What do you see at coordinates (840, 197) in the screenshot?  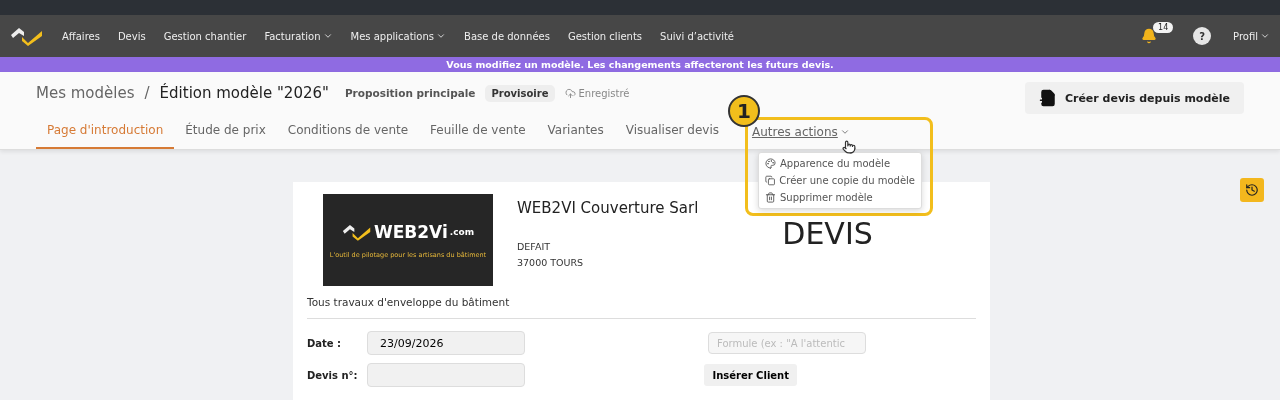 I see `menu-item: Supprimer modèle` at bounding box center [840, 197].